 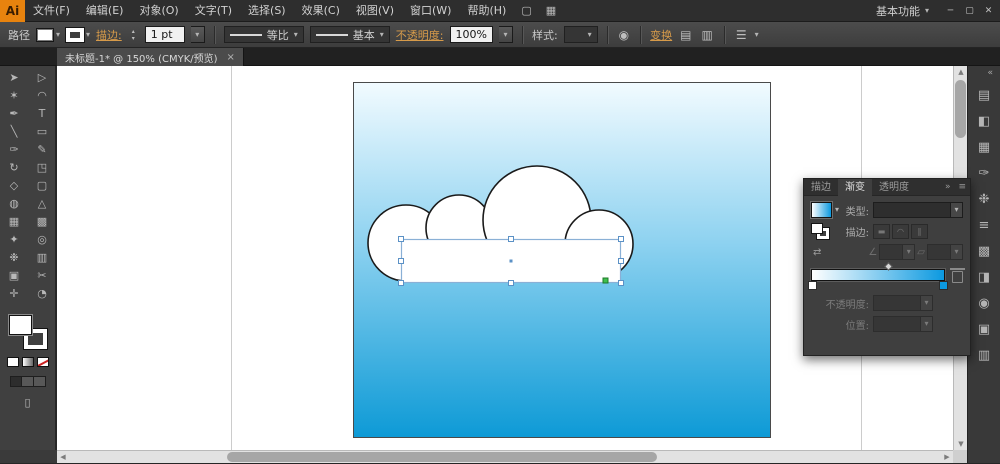 I want to click on tab-gradient: 渐变, so click(x=855, y=187).